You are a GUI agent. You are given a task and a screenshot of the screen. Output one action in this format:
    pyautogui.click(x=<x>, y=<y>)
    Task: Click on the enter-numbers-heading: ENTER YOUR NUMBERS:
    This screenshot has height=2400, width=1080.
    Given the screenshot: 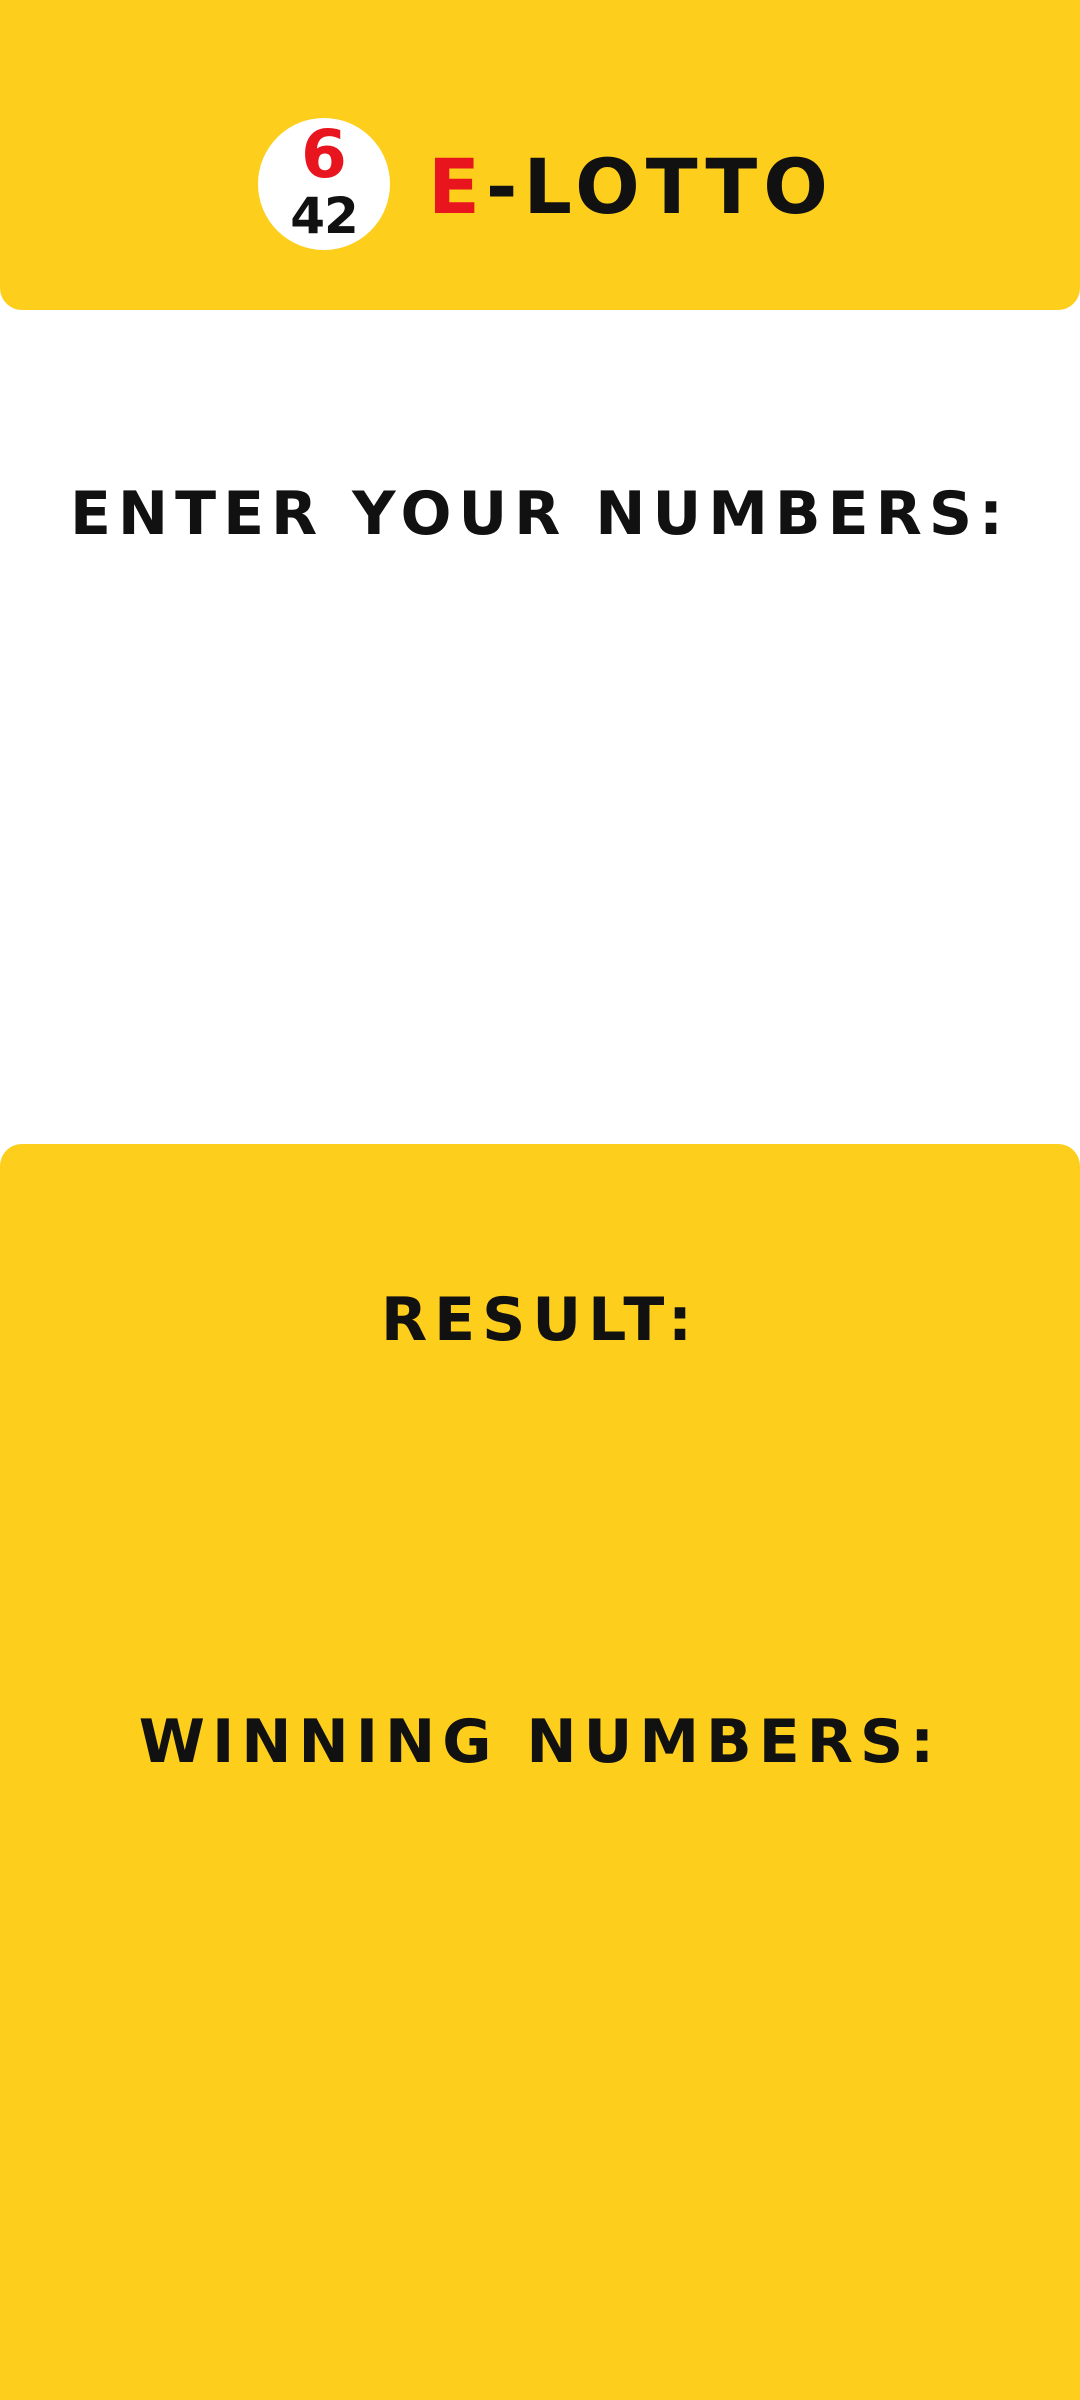 What is the action you would take?
    pyautogui.click(x=540, y=514)
    